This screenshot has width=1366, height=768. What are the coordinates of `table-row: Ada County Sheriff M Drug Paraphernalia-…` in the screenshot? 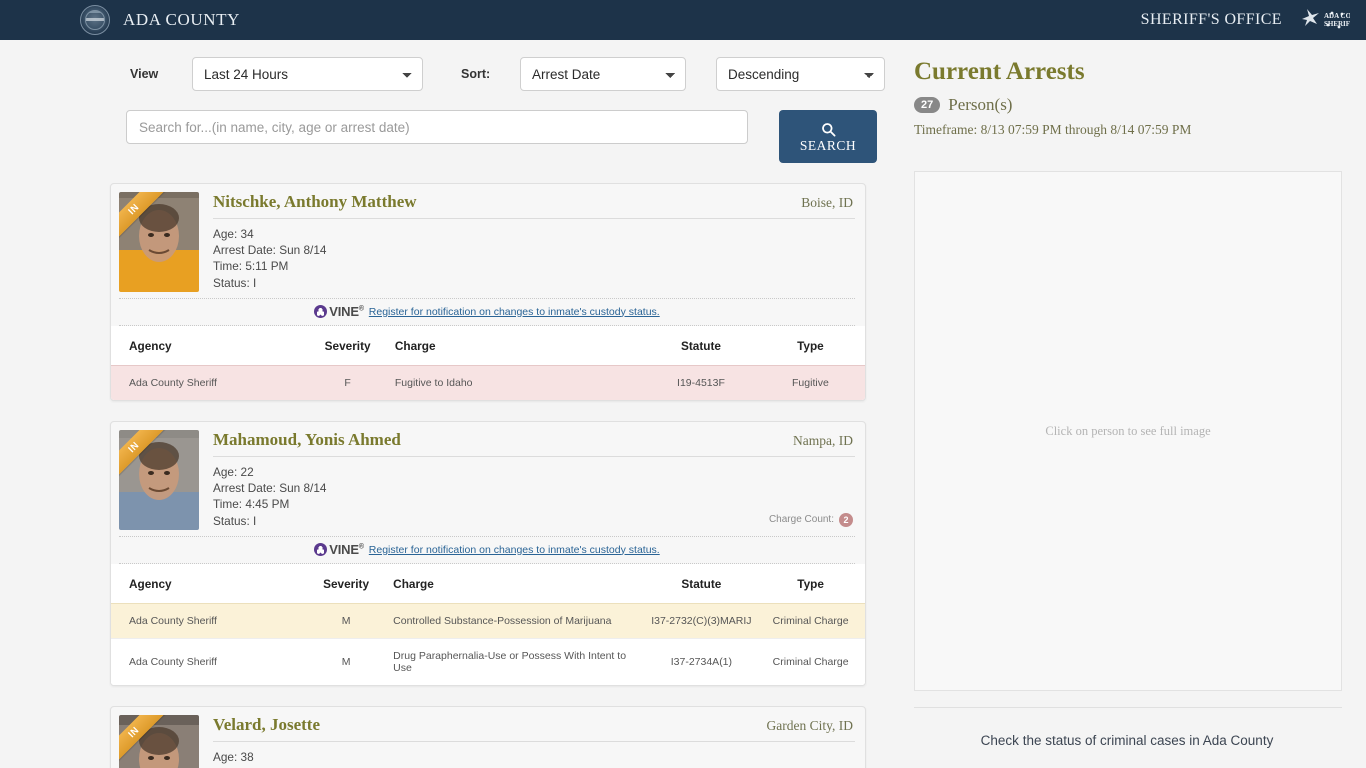 It's located at (488, 661).